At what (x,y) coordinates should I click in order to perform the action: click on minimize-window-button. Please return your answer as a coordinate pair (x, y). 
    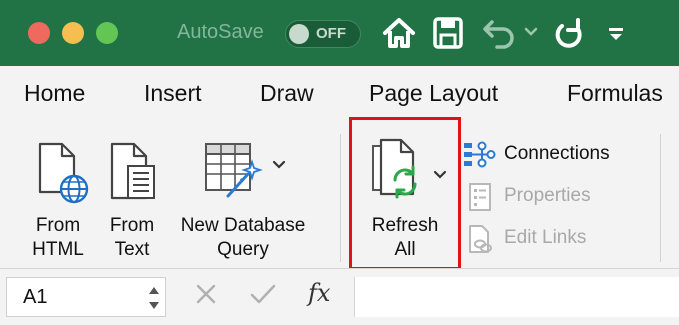
    Looking at the image, I should click on (73, 33).